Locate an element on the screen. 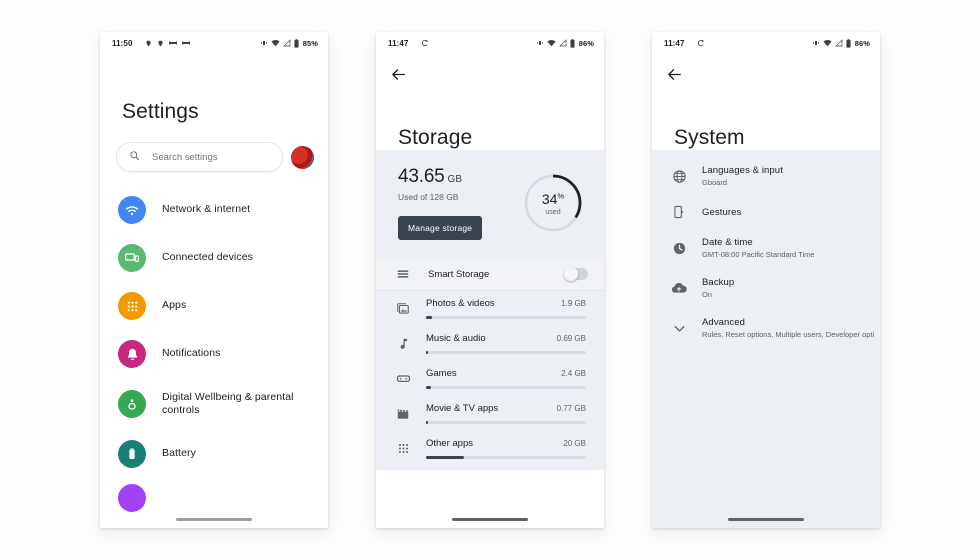 The width and height of the screenshot is (980, 560). bell-icon is located at coordinates (132, 354).